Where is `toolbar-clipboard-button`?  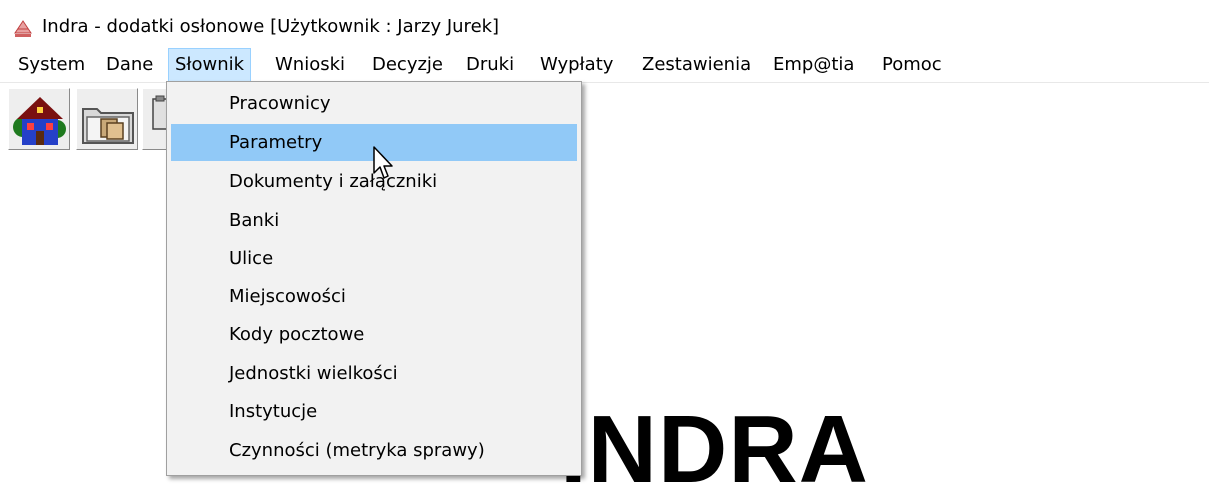 toolbar-clipboard-button is located at coordinates (155, 119).